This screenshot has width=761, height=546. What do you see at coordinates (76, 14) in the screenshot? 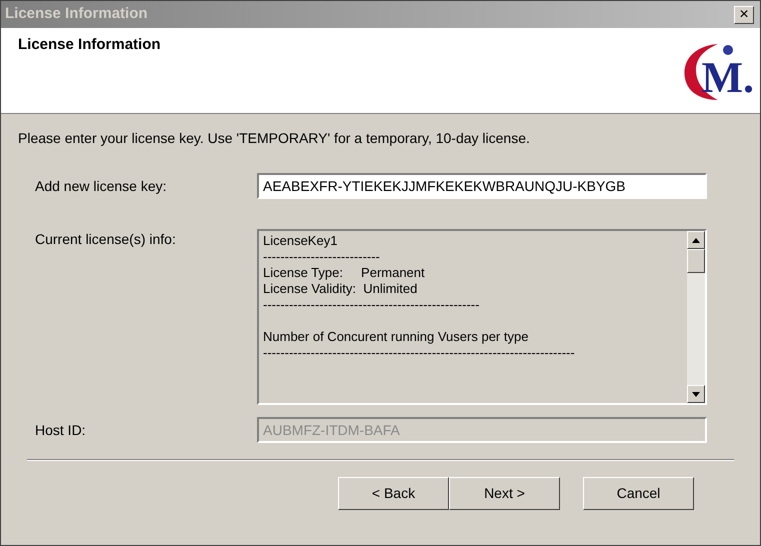
I see `window-title: License Information` at bounding box center [76, 14].